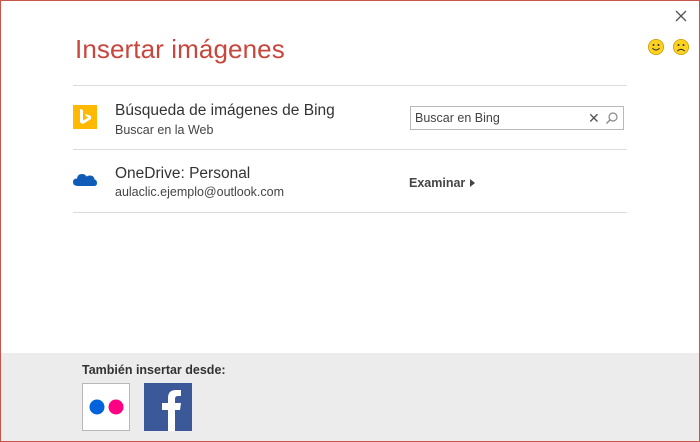 Image resolution: width=700 pixels, height=442 pixels. I want to click on close-icon, so click(681, 16).